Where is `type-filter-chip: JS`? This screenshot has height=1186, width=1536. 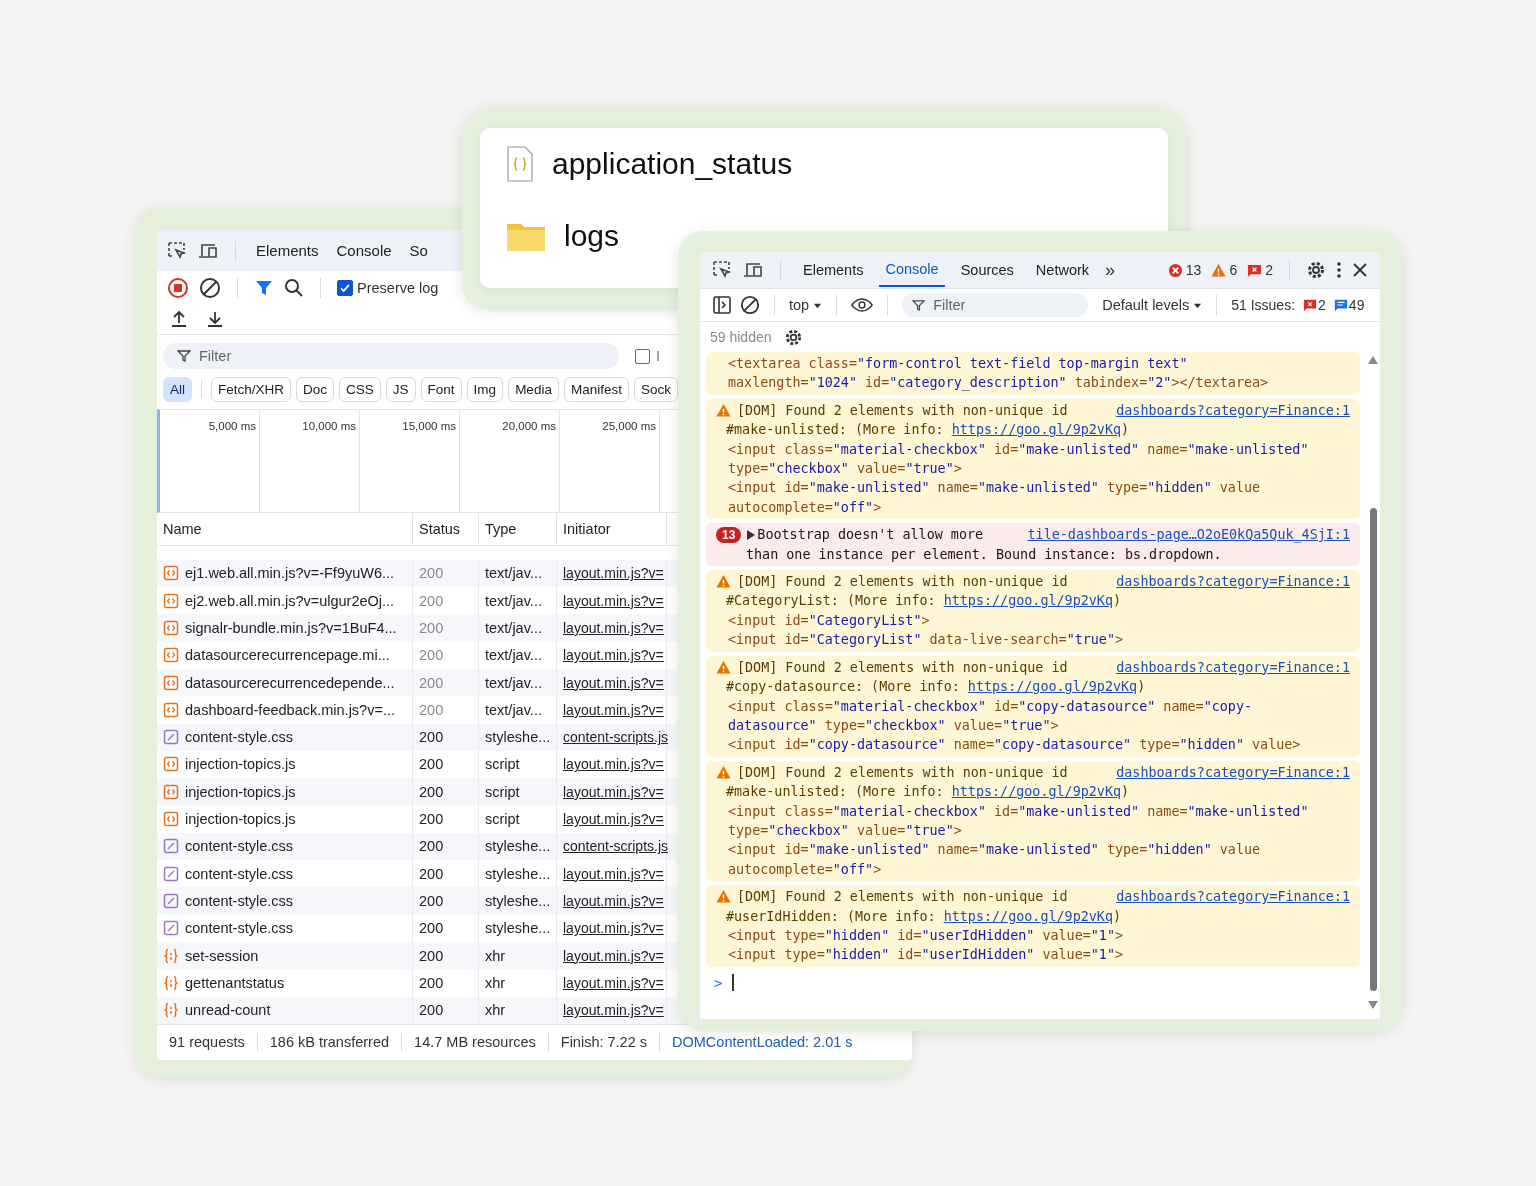 type-filter-chip: JS is located at coordinates (400, 389).